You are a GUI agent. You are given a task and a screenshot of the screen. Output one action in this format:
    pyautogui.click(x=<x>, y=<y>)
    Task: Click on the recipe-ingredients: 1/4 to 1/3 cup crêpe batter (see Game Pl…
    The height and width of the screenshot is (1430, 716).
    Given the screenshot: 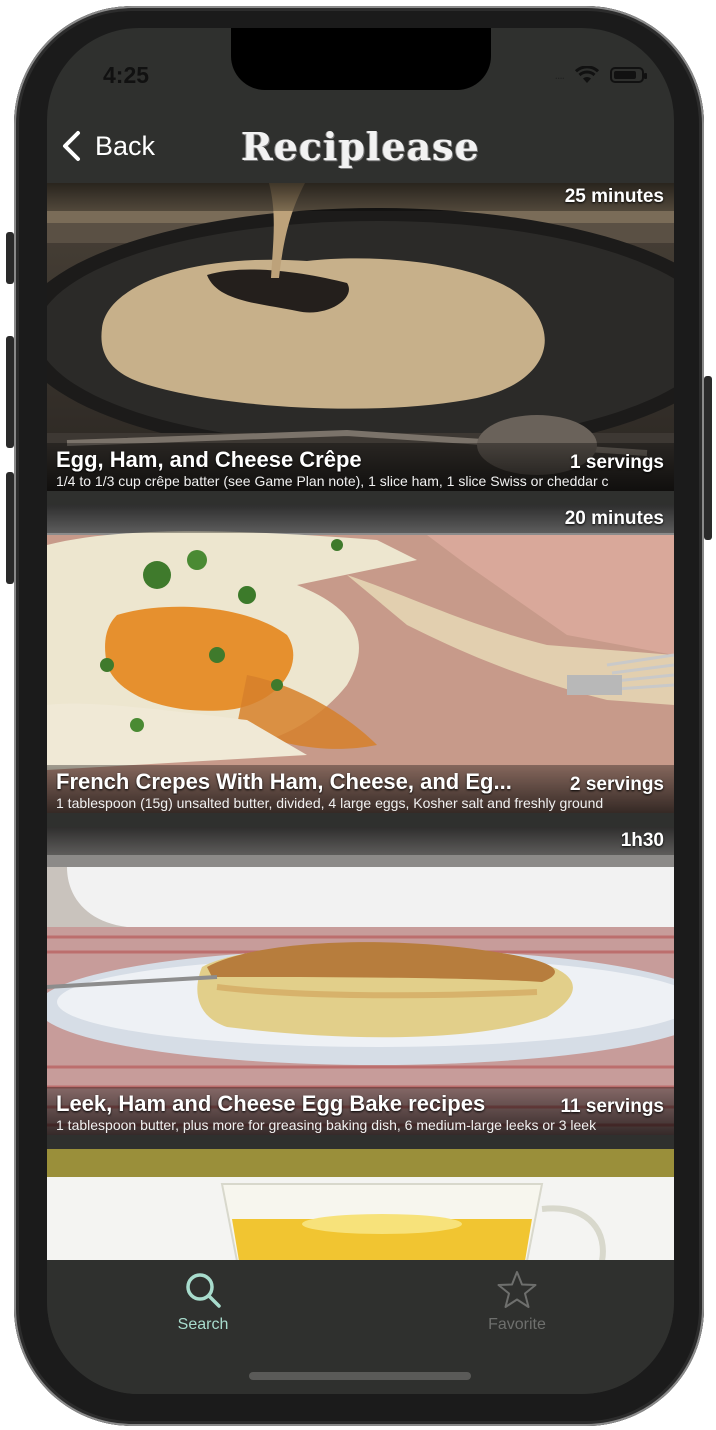 What is the action you would take?
    pyautogui.click(x=332, y=481)
    